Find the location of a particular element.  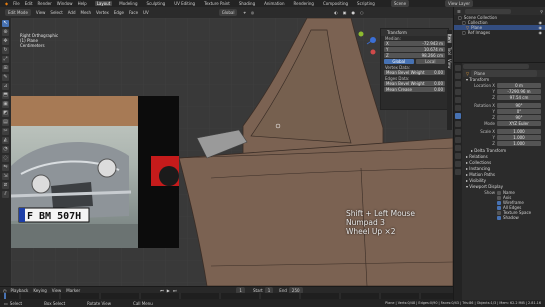

proportional-edit-icon: ◎ is located at coordinates (253, 12).